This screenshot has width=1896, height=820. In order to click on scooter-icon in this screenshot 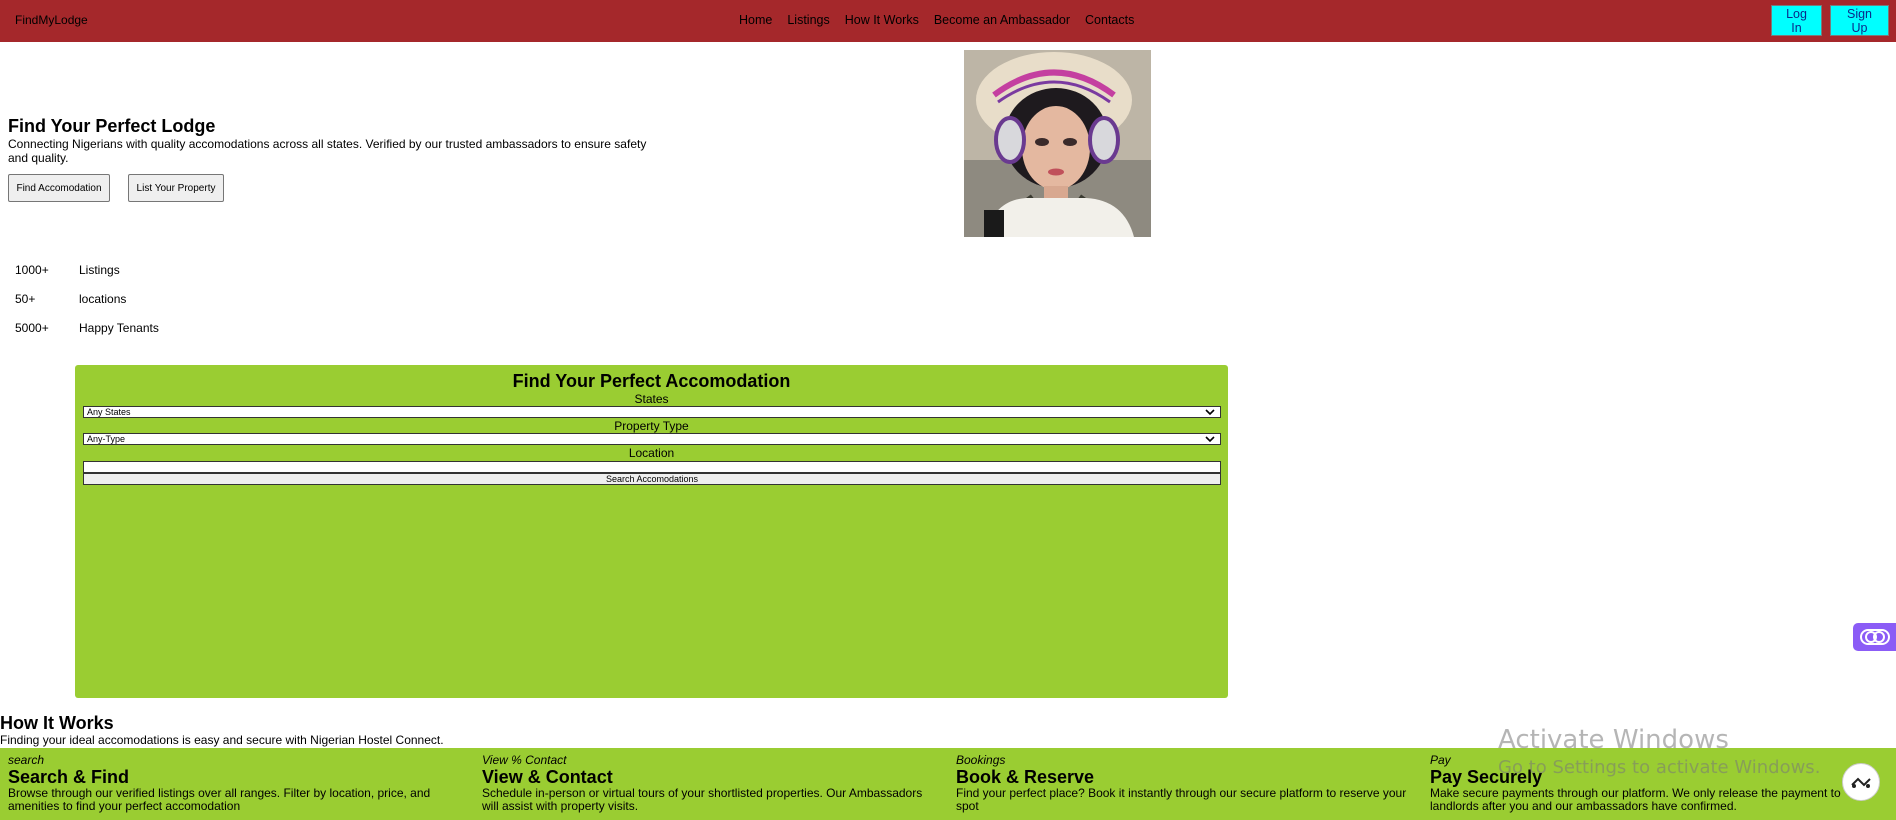, I will do `click(1861, 782)`.